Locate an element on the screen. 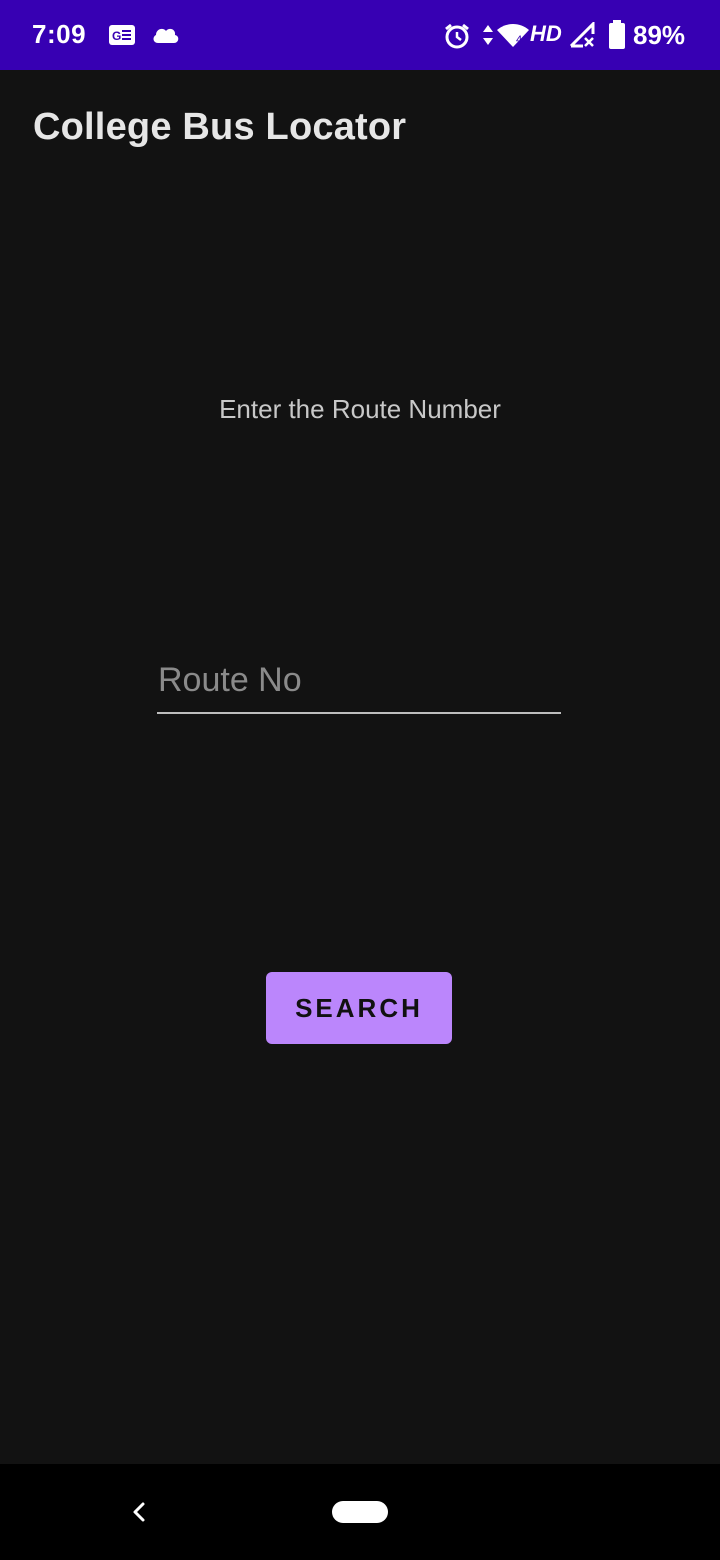 The width and height of the screenshot is (720, 1560). cloud-icon is located at coordinates (166, 37).